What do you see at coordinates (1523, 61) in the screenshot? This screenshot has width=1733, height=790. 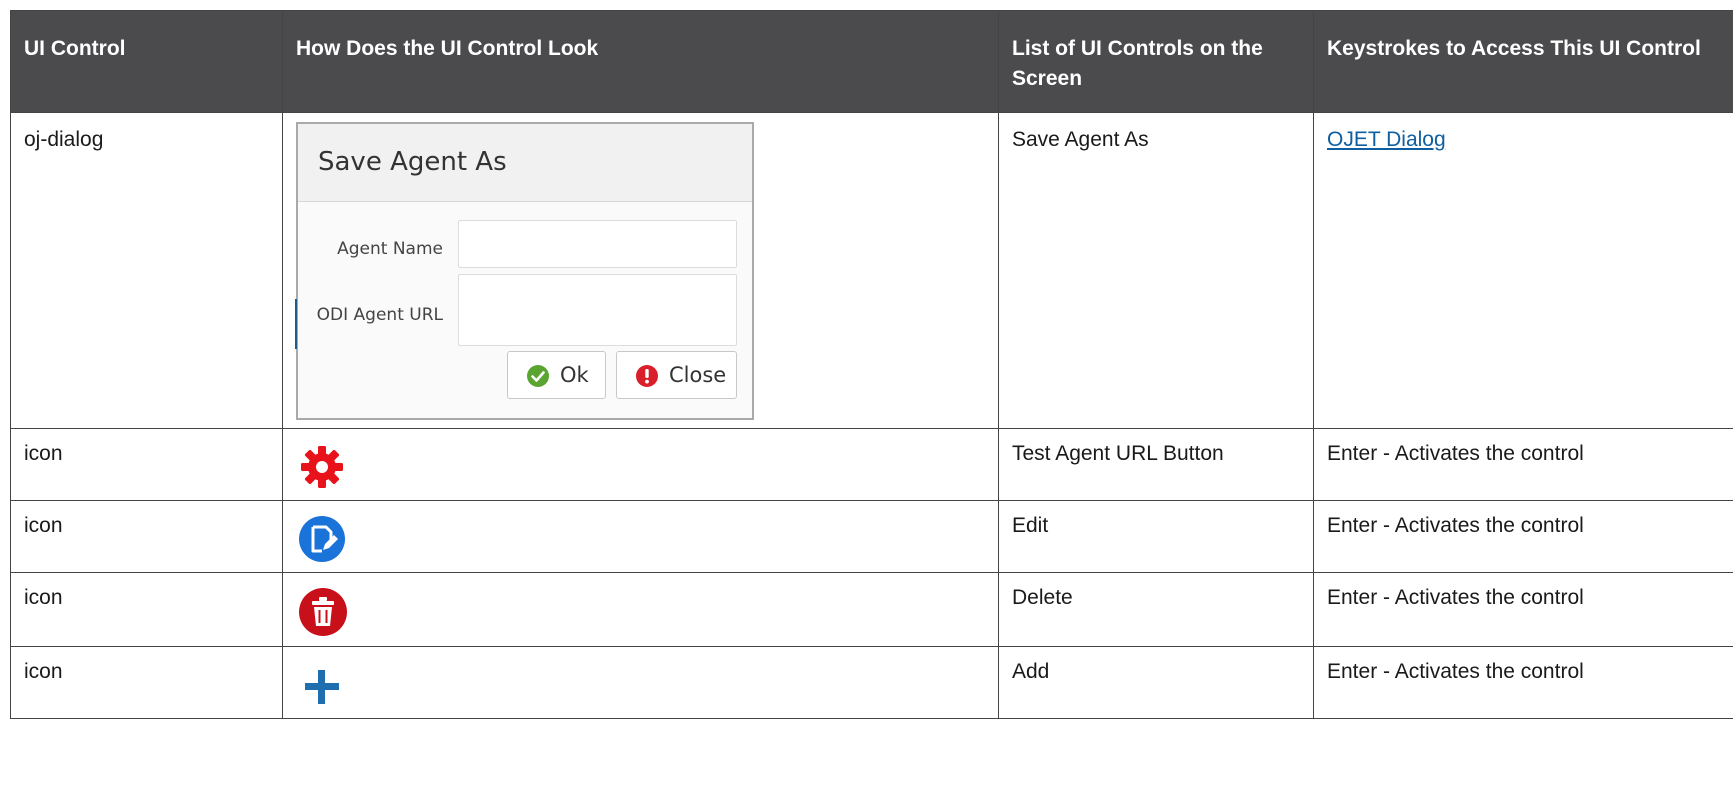 I see `header-keystrokes: Keystrokes to Access This UI Control` at bounding box center [1523, 61].